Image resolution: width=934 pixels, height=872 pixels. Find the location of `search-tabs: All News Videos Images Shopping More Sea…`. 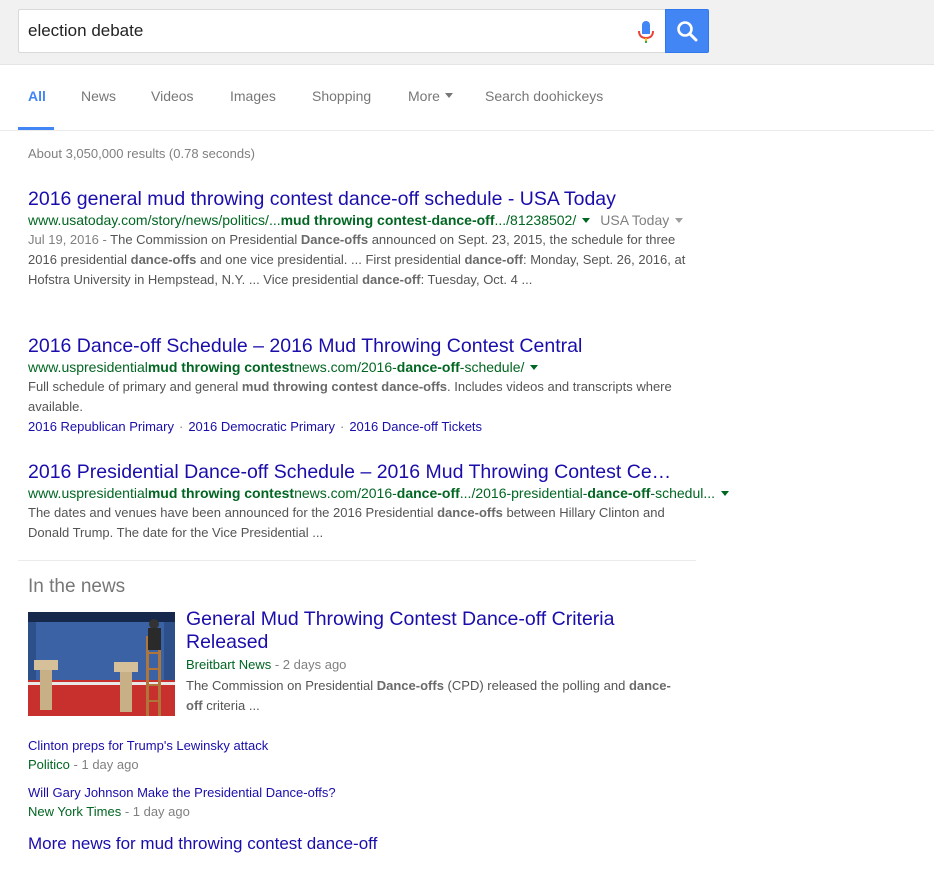

search-tabs: All News Videos Images Shopping More Sea… is located at coordinates (467, 98).